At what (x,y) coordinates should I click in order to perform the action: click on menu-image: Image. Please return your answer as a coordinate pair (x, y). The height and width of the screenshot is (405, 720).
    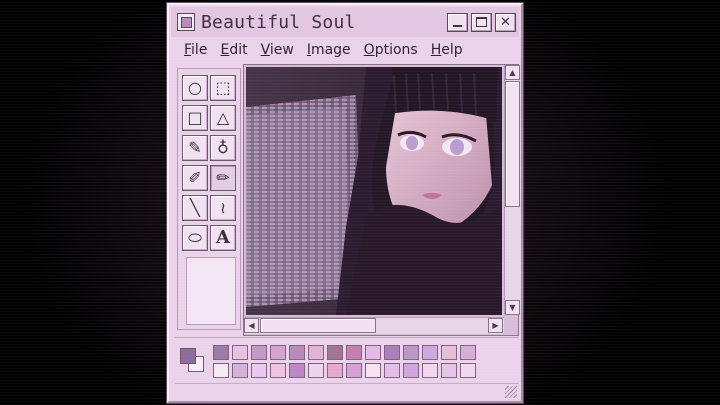
    Looking at the image, I should click on (329, 50).